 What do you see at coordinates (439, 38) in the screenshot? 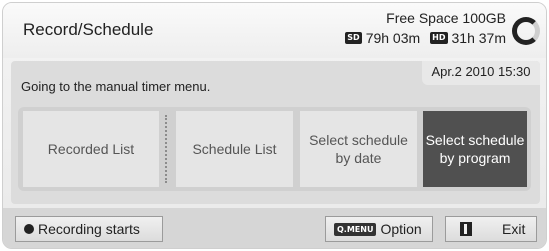
I see `hd-icon: HD` at bounding box center [439, 38].